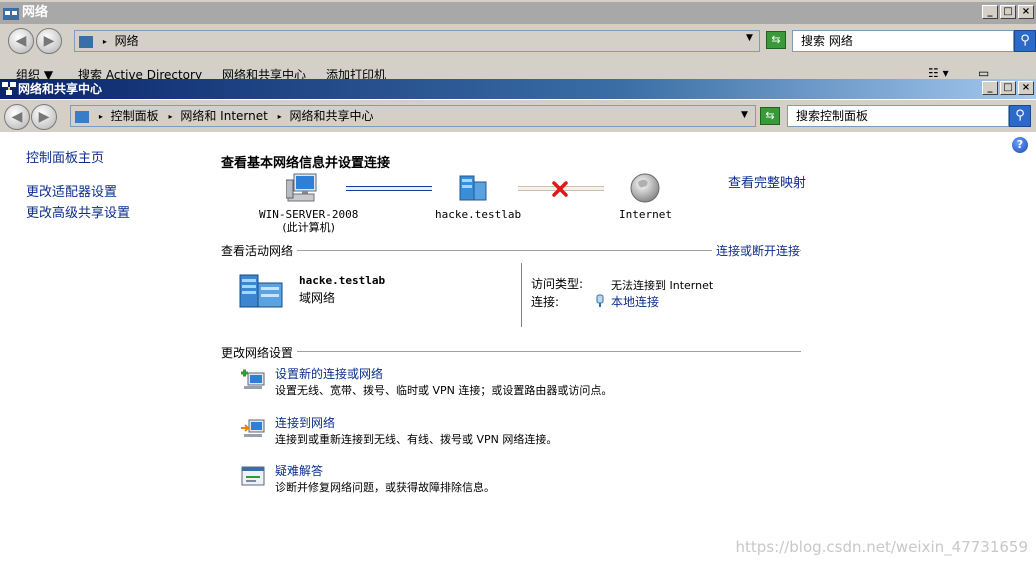 The image size is (1036, 564). I want to click on new-connection-icon, so click(253, 379).